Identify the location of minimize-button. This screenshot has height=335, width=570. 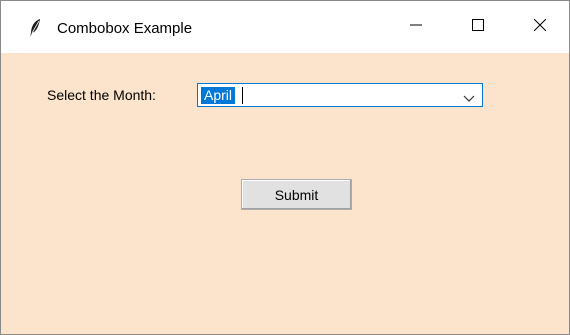
(416, 27).